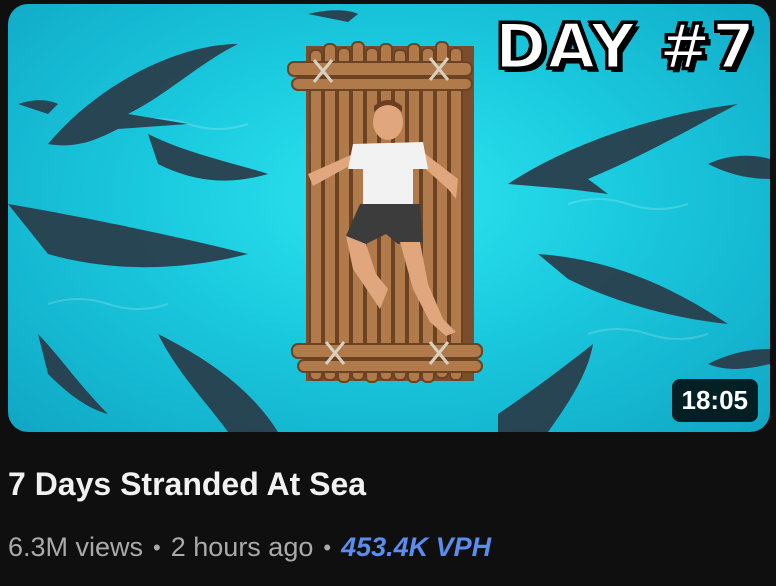 Image resolution: width=776 pixels, height=586 pixels. I want to click on duration-badge: 18:05, so click(714, 400).